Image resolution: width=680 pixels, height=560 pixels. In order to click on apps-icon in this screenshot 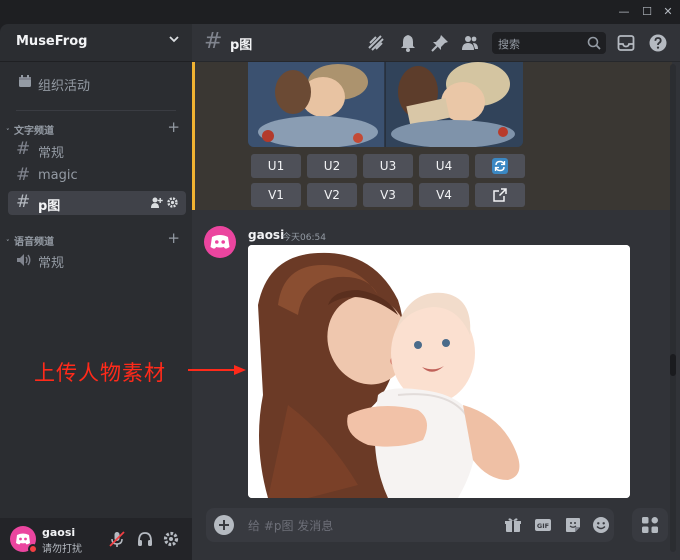, I will do `click(650, 525)`.